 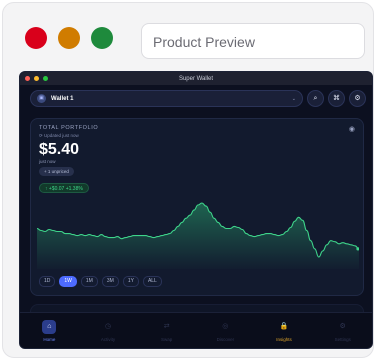 I want to click on nav-item-discover: ◎ Discover, so click(x=225, y=330).